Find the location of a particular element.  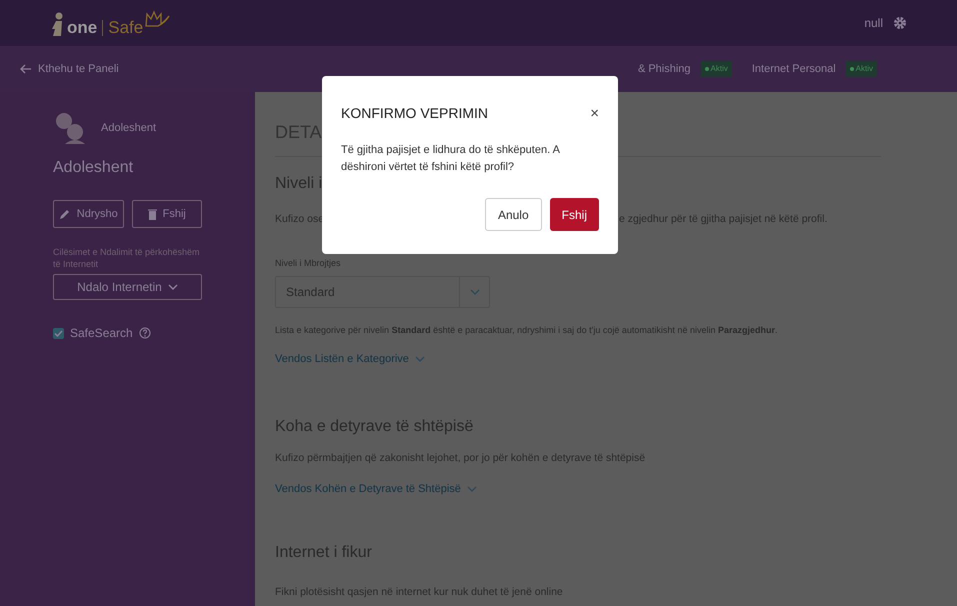

profile-name: Adoleshent is located at coordinates (128, 128).